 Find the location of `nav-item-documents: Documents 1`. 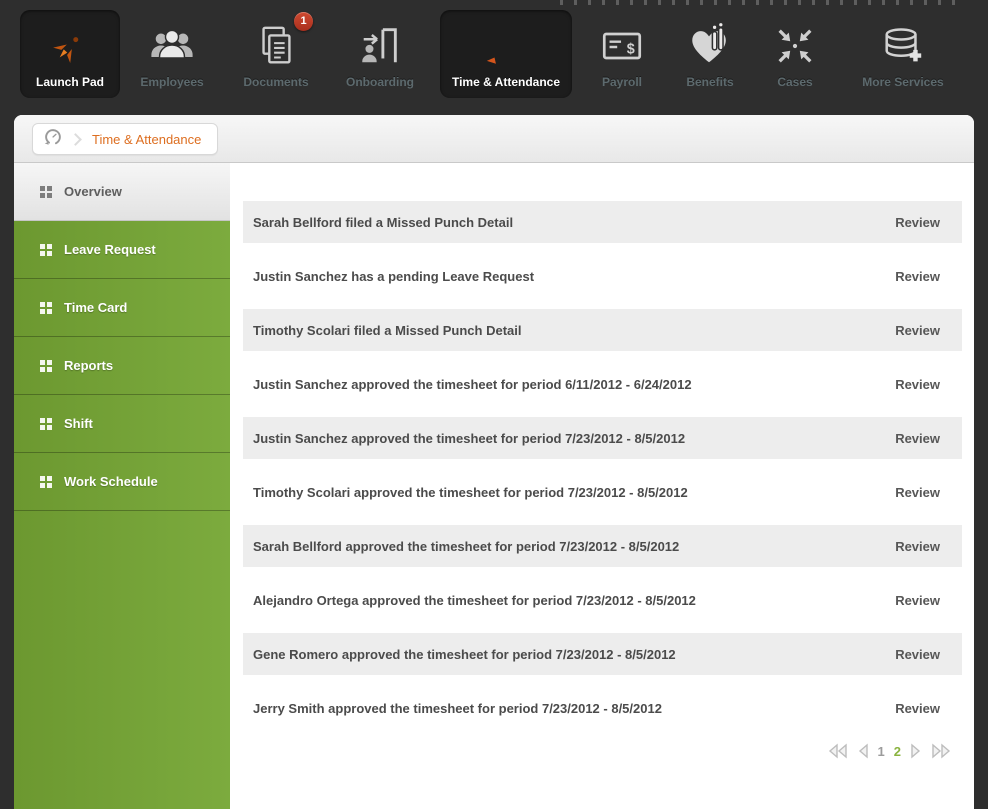

nav-item-documents: Documents 1 is located at coordinates (276, 54).